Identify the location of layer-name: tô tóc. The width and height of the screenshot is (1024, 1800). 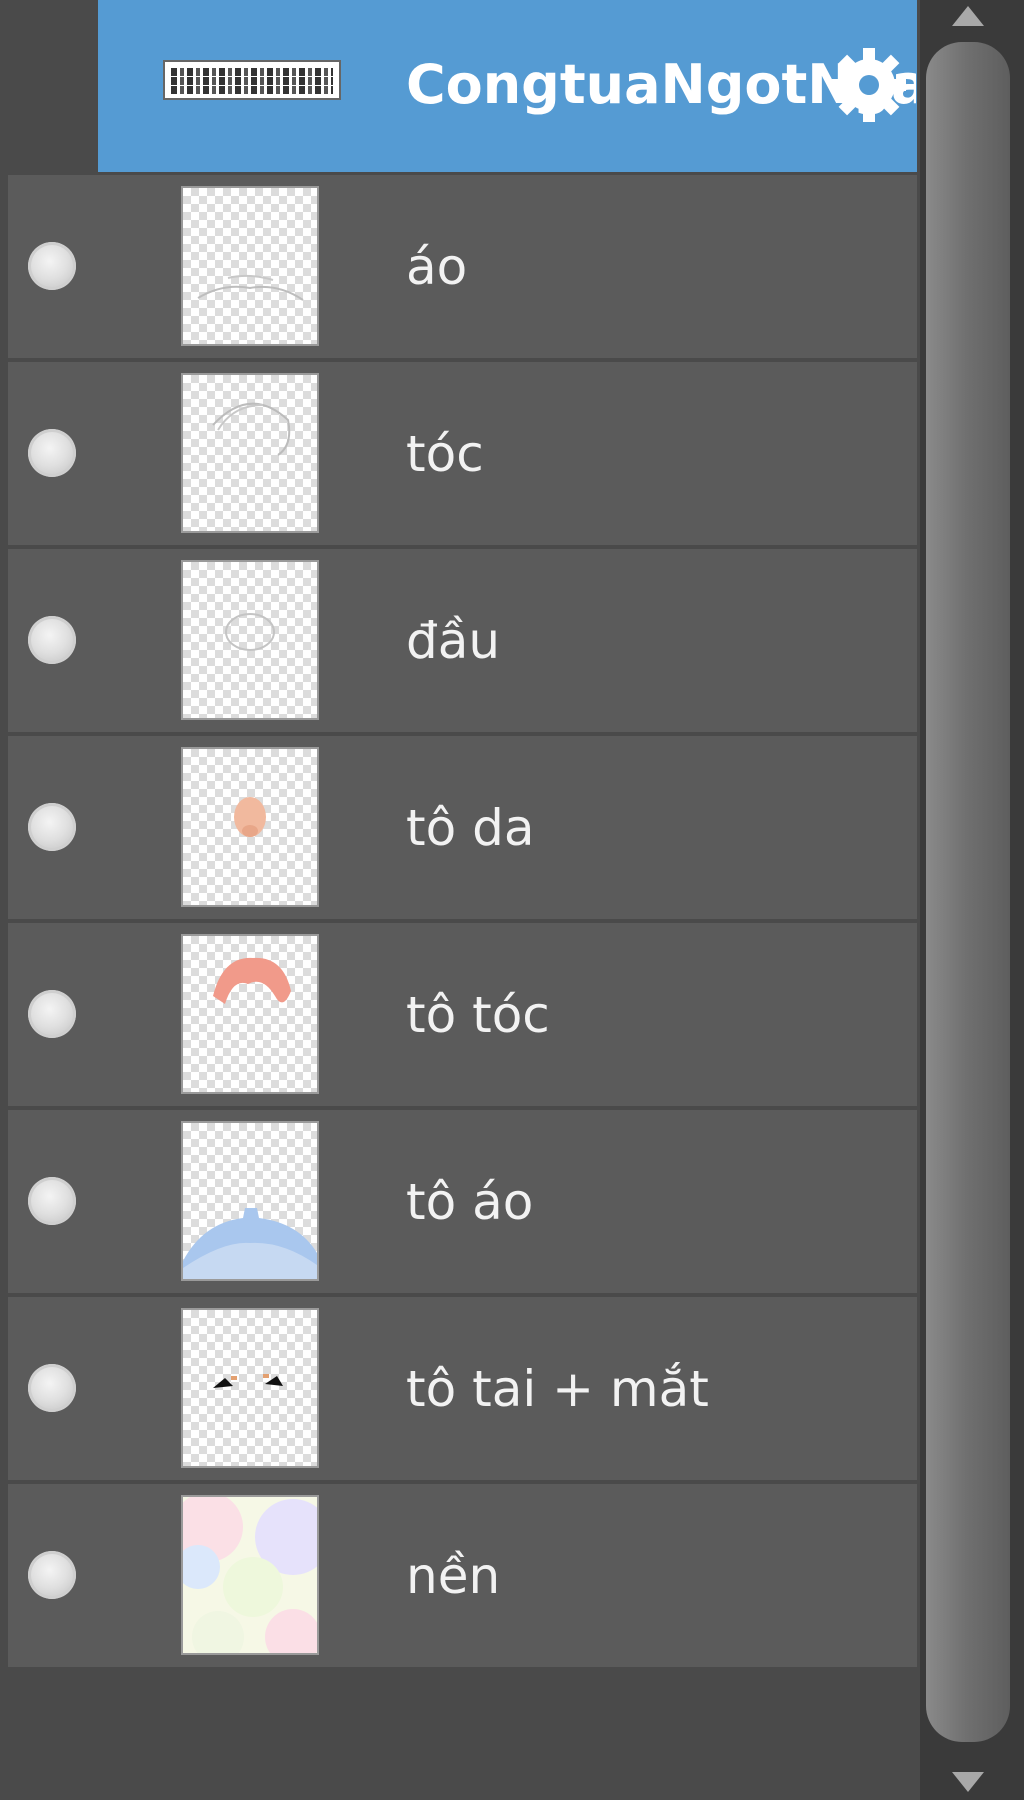
(478, 1015).